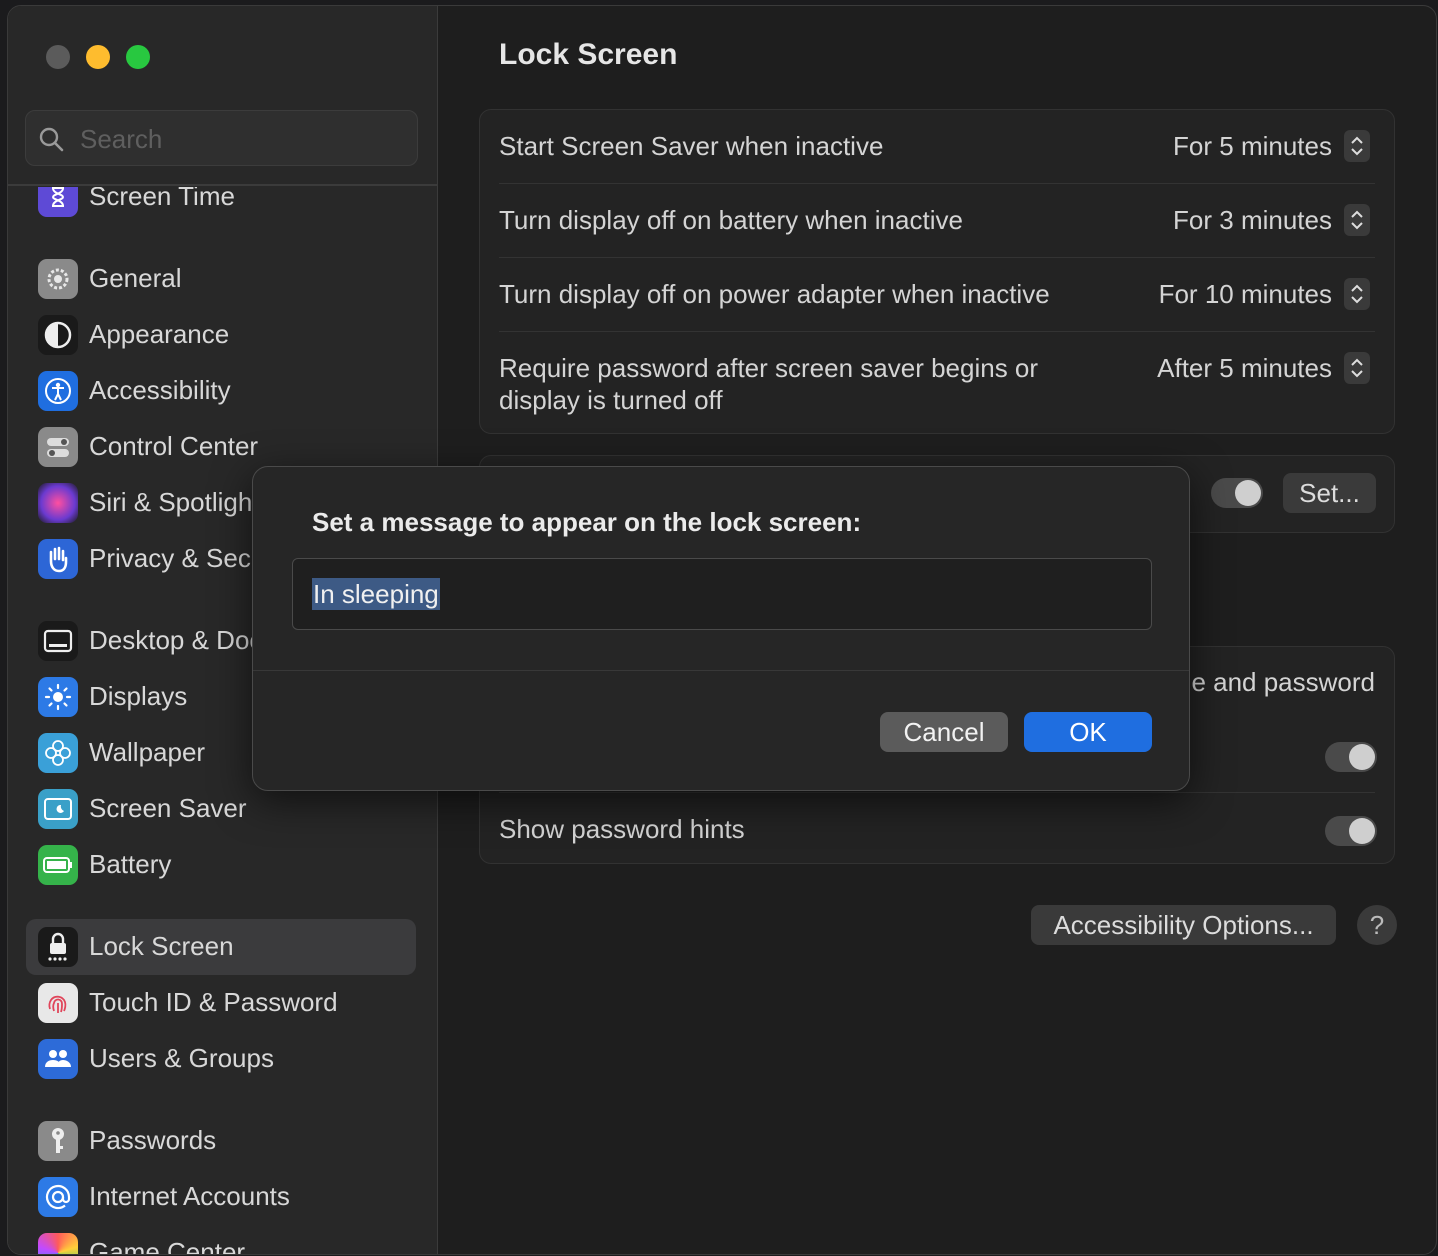  I want to click on sidebar-item-appearance: Appearance, so click(221, 335).